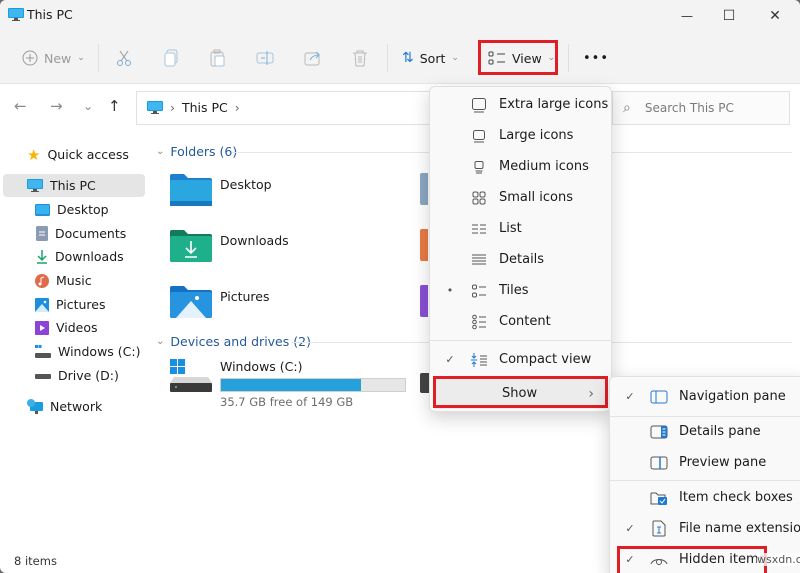 This screenshot has width=800, height=573. I want to click on menu-item-compact-view: ✓ Compact view, so click(520, 359).